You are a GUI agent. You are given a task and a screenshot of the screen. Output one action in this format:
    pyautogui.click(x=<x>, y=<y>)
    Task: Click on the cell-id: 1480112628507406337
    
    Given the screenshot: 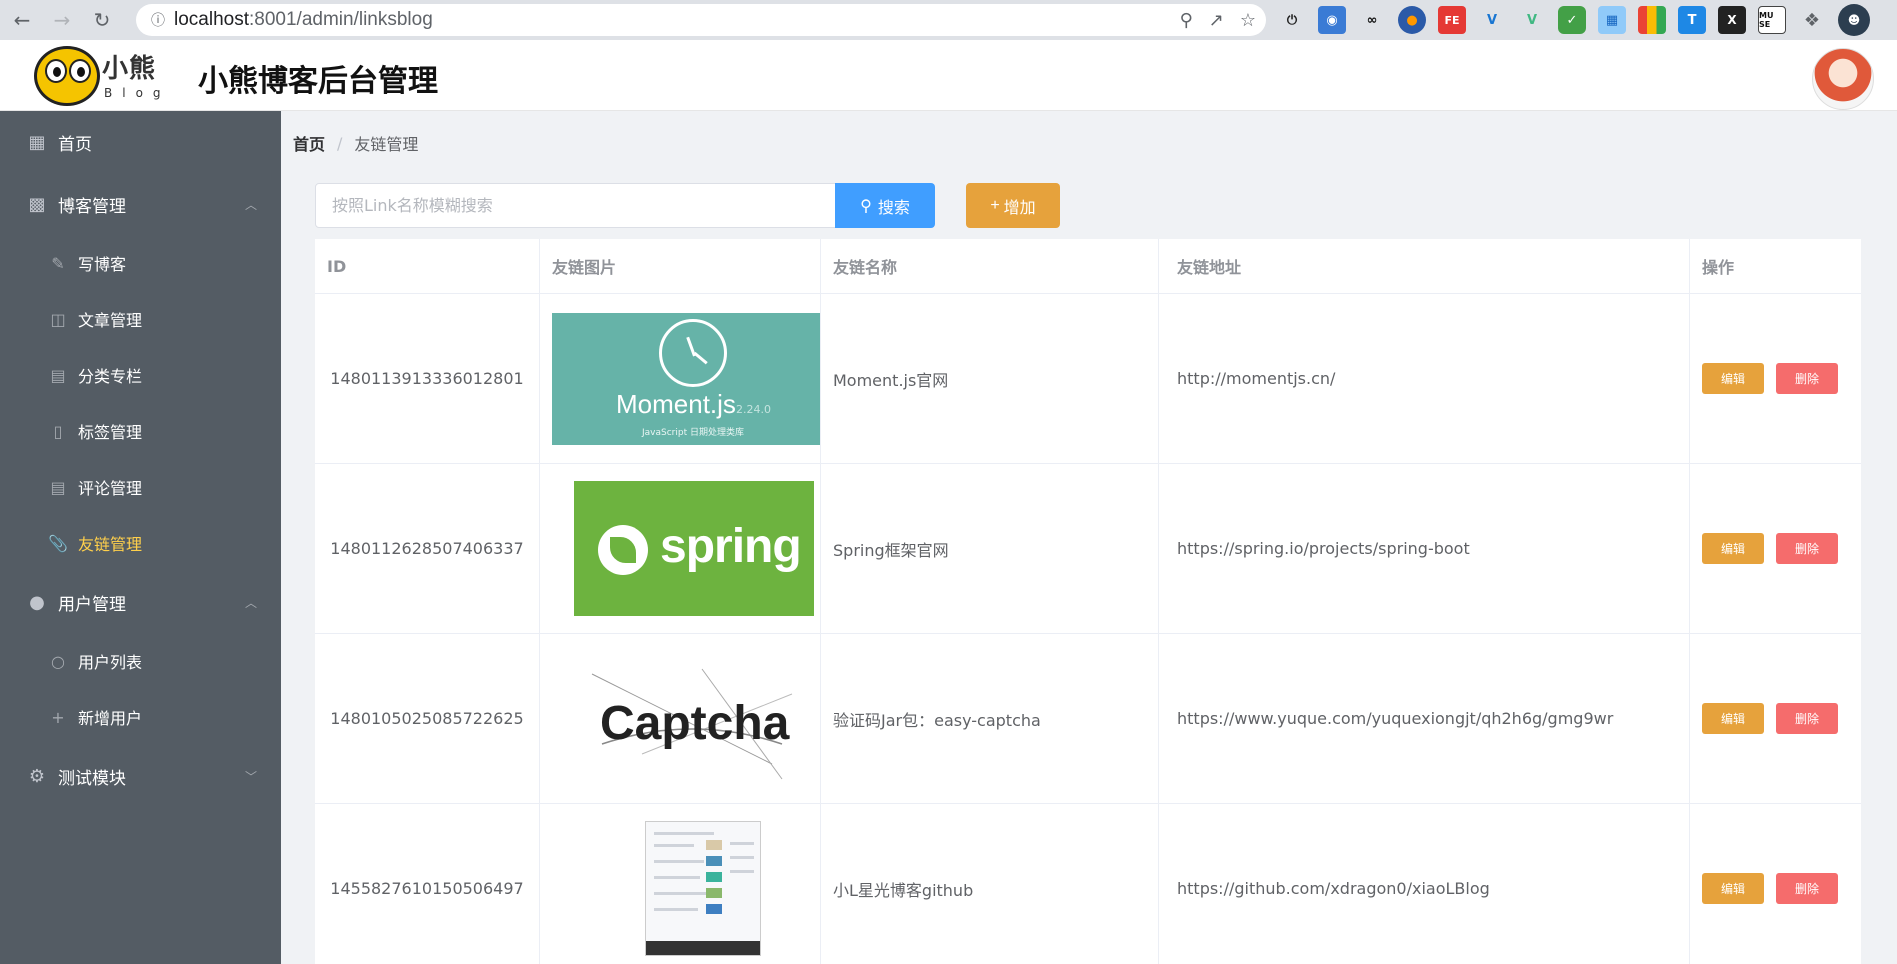 What is the action you would take?
    pyautogui.click(x=427, y=548)
    